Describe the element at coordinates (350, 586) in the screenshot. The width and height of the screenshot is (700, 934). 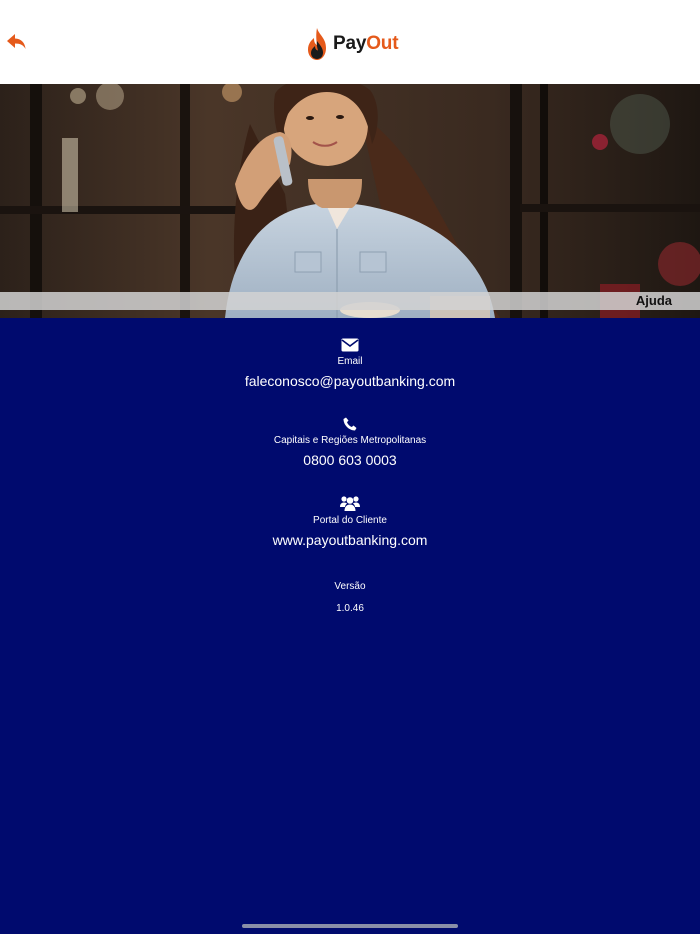
I see `version-label: Versão` at that location.